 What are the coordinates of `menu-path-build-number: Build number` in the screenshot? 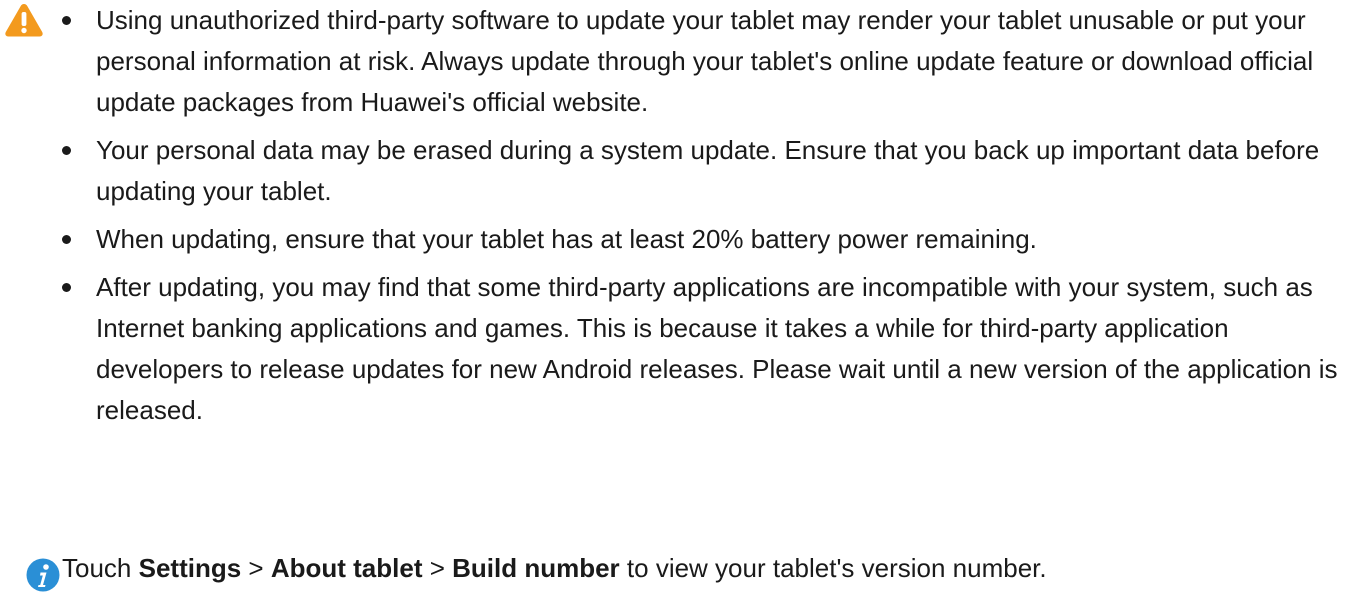 It's located at (536, 568).